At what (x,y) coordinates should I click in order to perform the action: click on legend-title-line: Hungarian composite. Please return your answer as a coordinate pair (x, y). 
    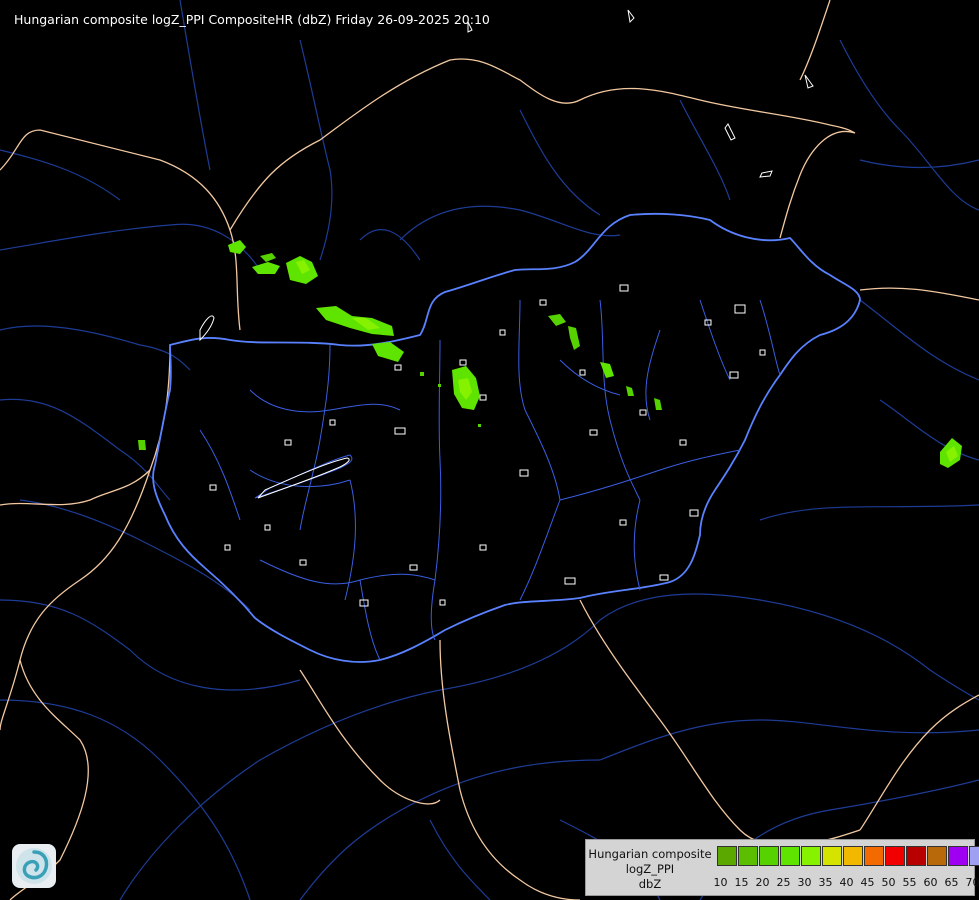
    Looking at the image, I should click on (650, 854).